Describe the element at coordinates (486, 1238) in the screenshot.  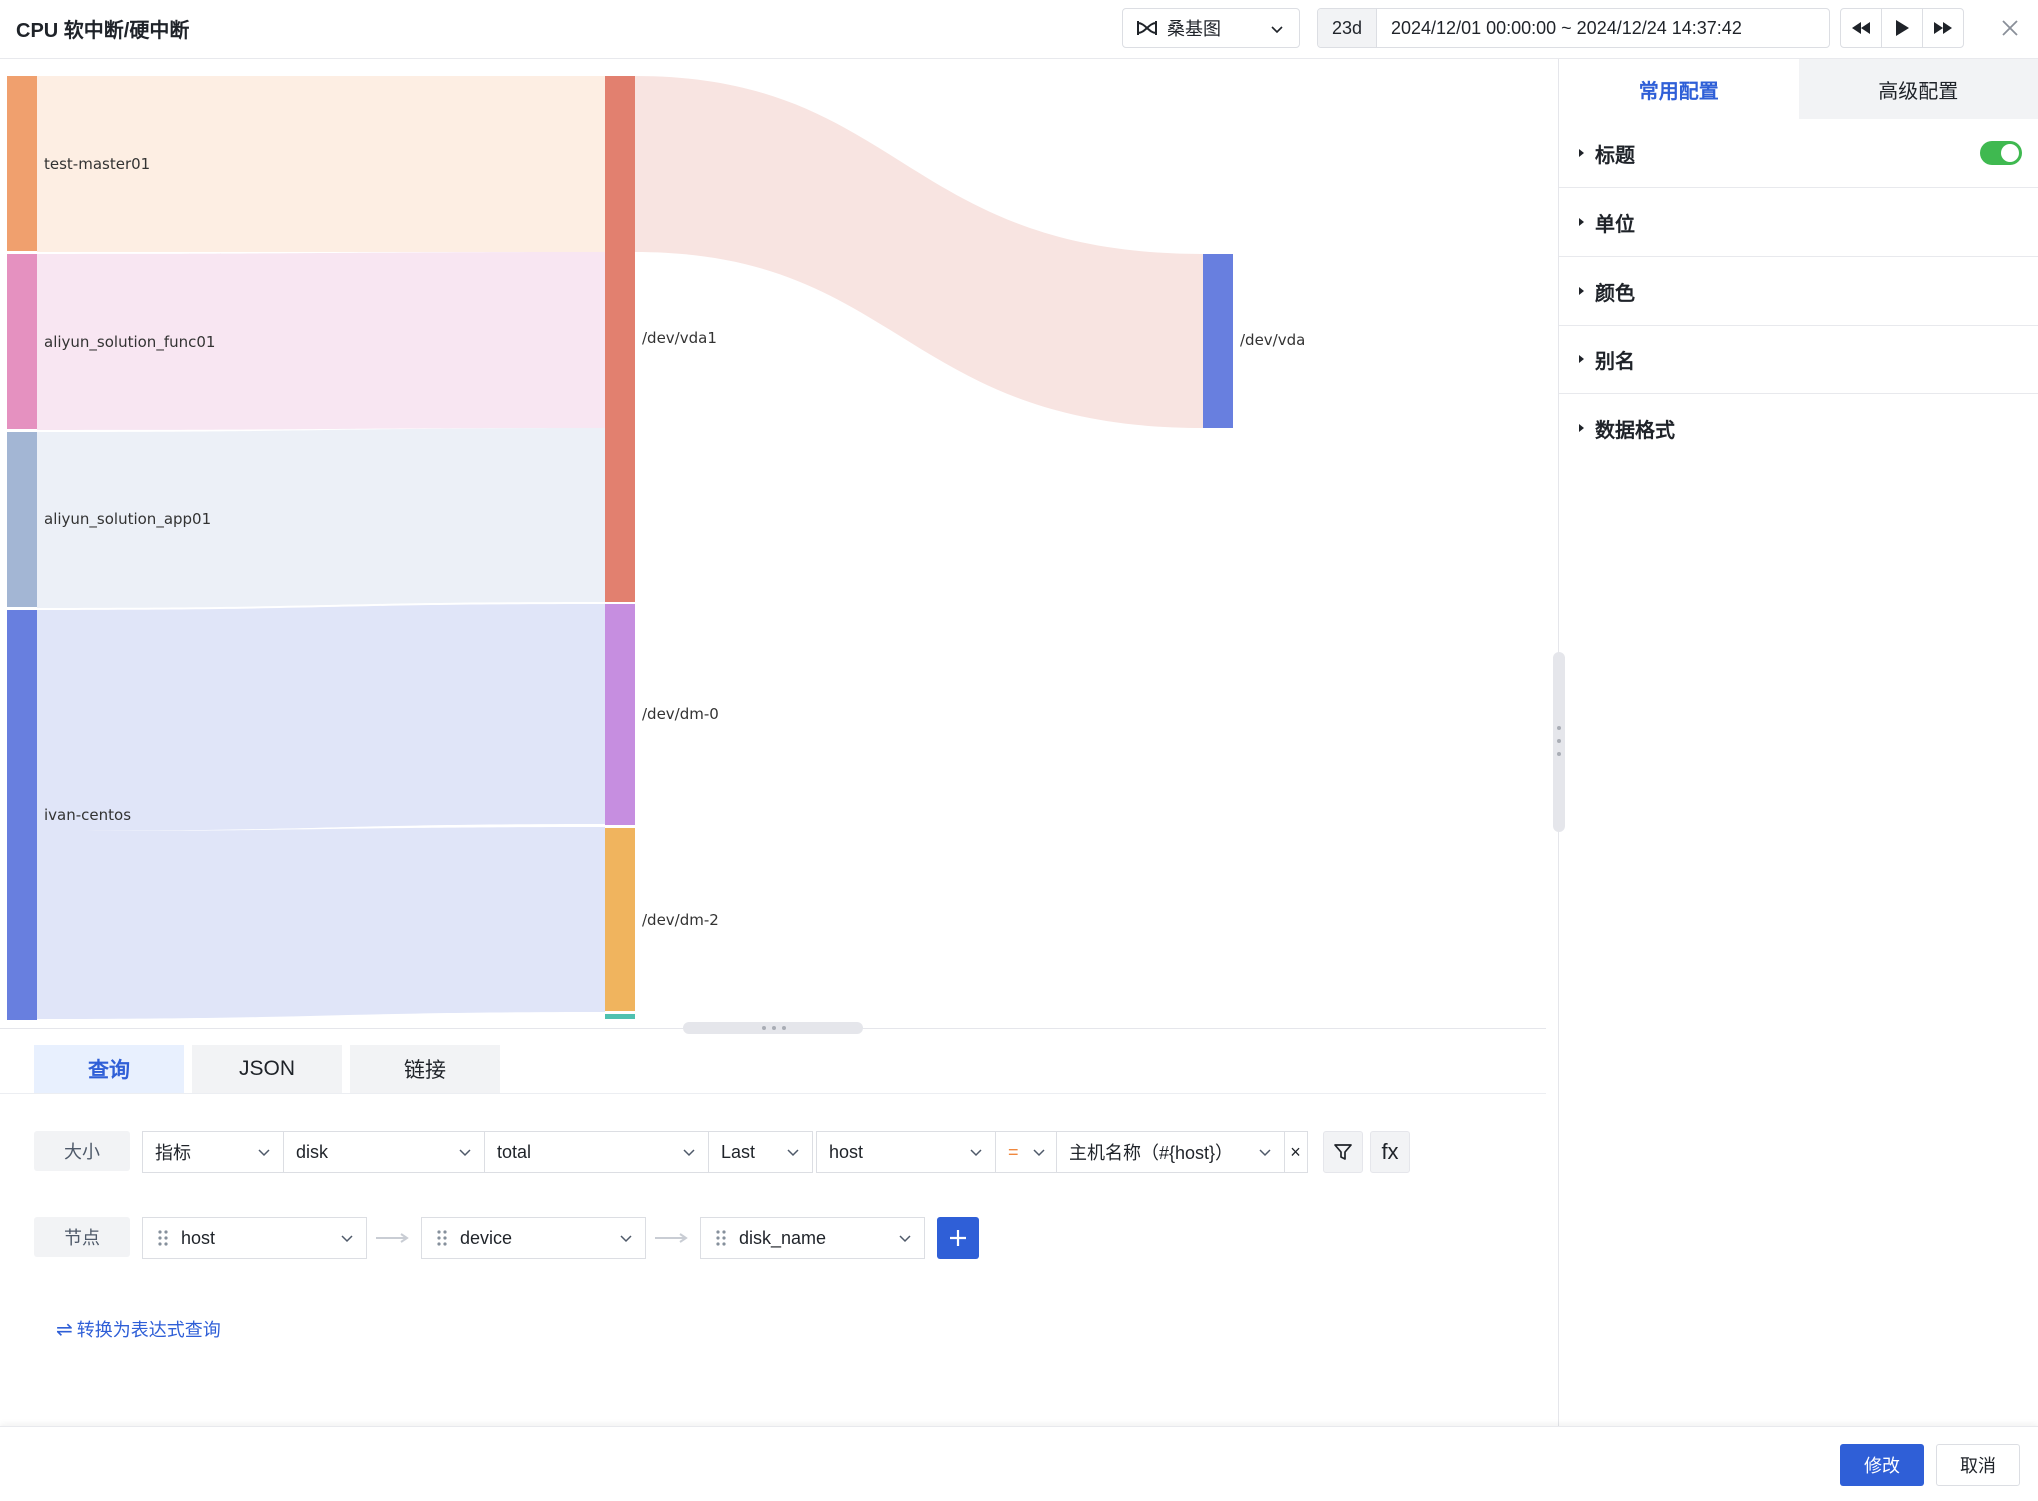
I see `node-level-value: device` at that location.